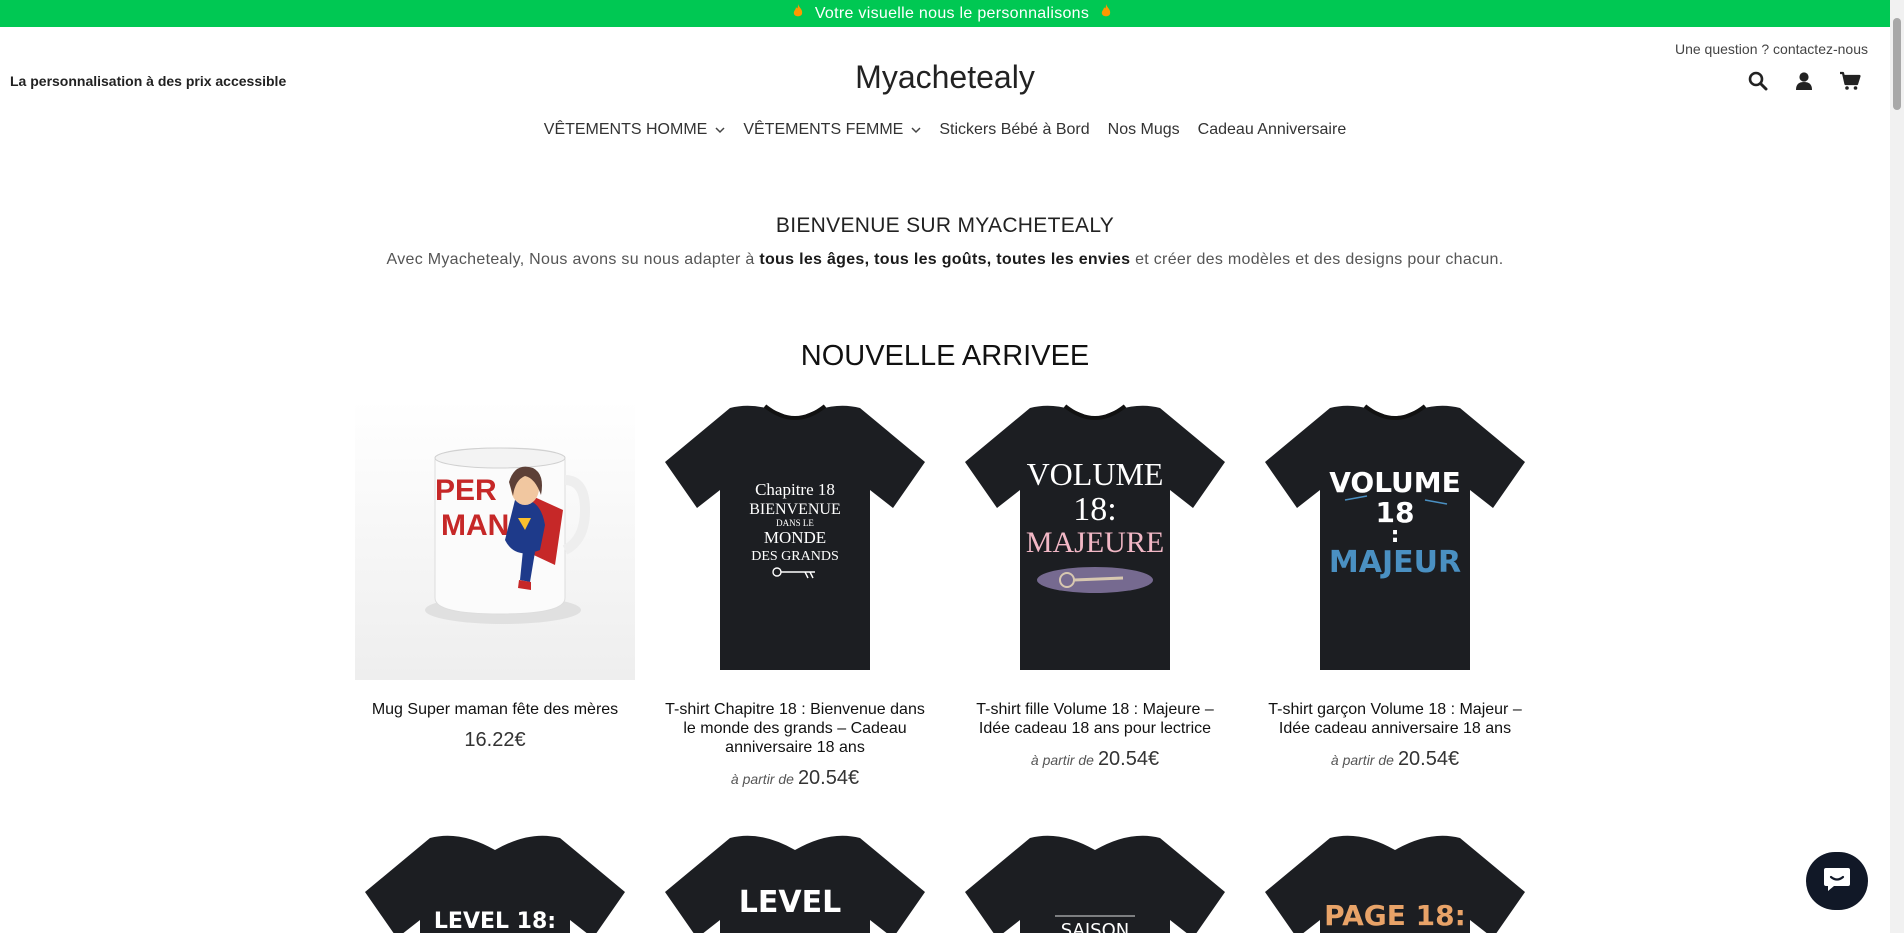  Describe the element at coordinates (945, 225) in the screenshot. I see `welcome-title: BIENVENUE SUR MYACHETEALY` at that location.